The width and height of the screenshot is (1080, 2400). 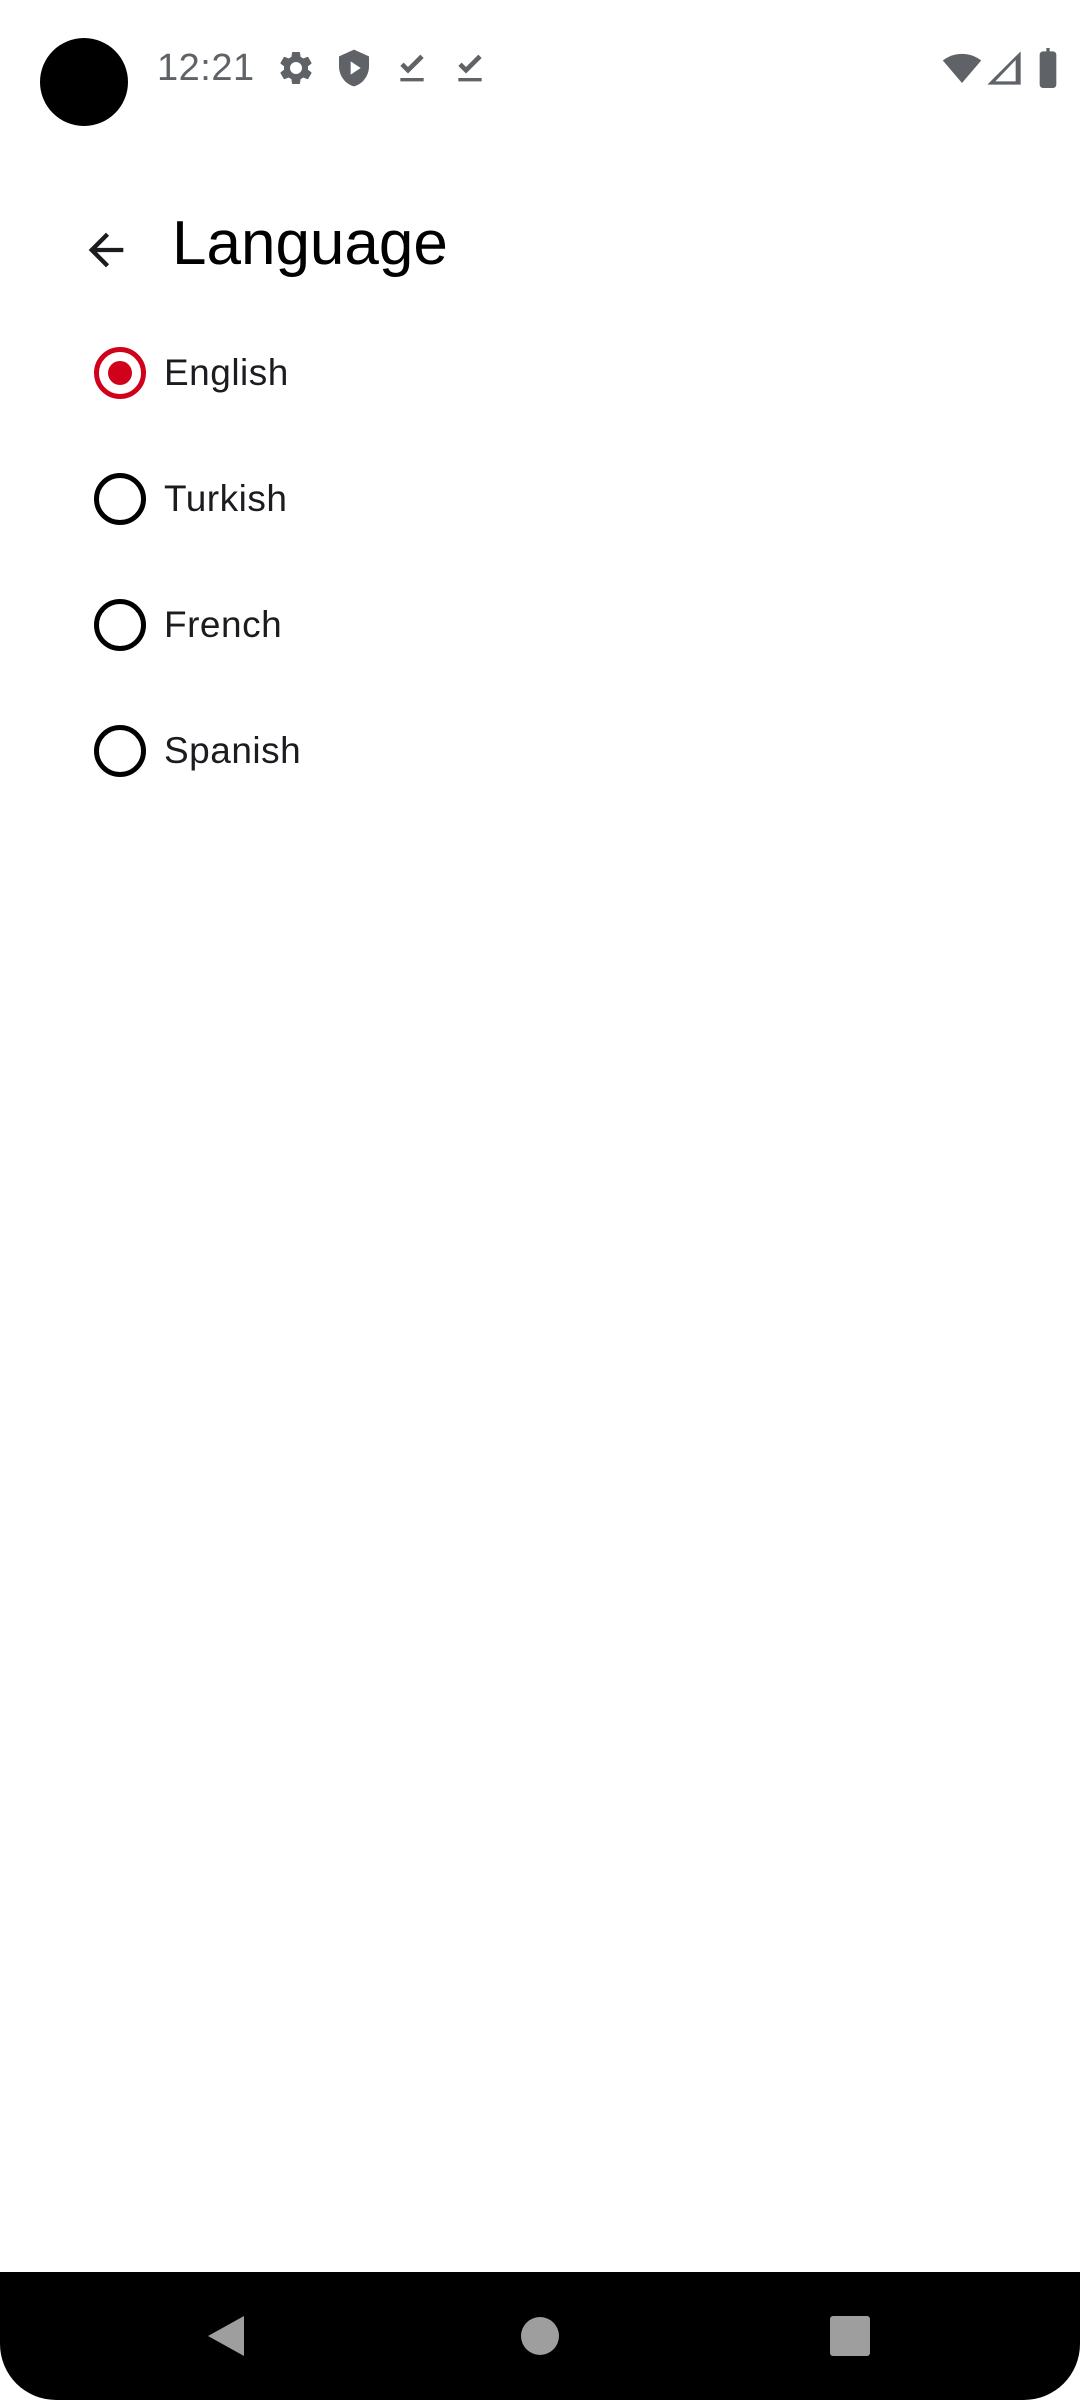 I want to click on language-option-turkish: Turkish, so click(x=540, y=499).